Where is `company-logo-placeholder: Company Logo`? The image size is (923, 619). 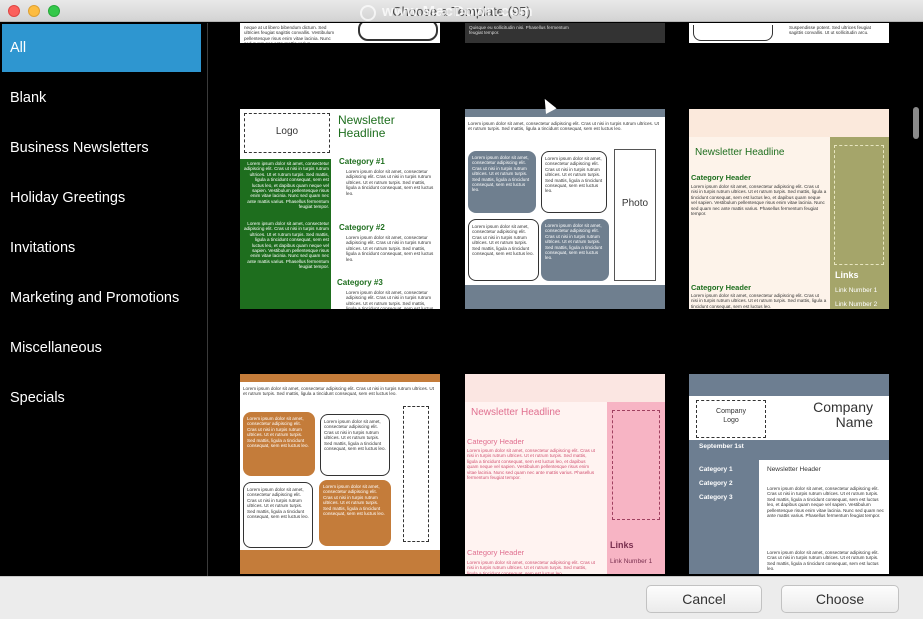 company-logo-placeholder: Company Logo is located at coordinates (731, 419).